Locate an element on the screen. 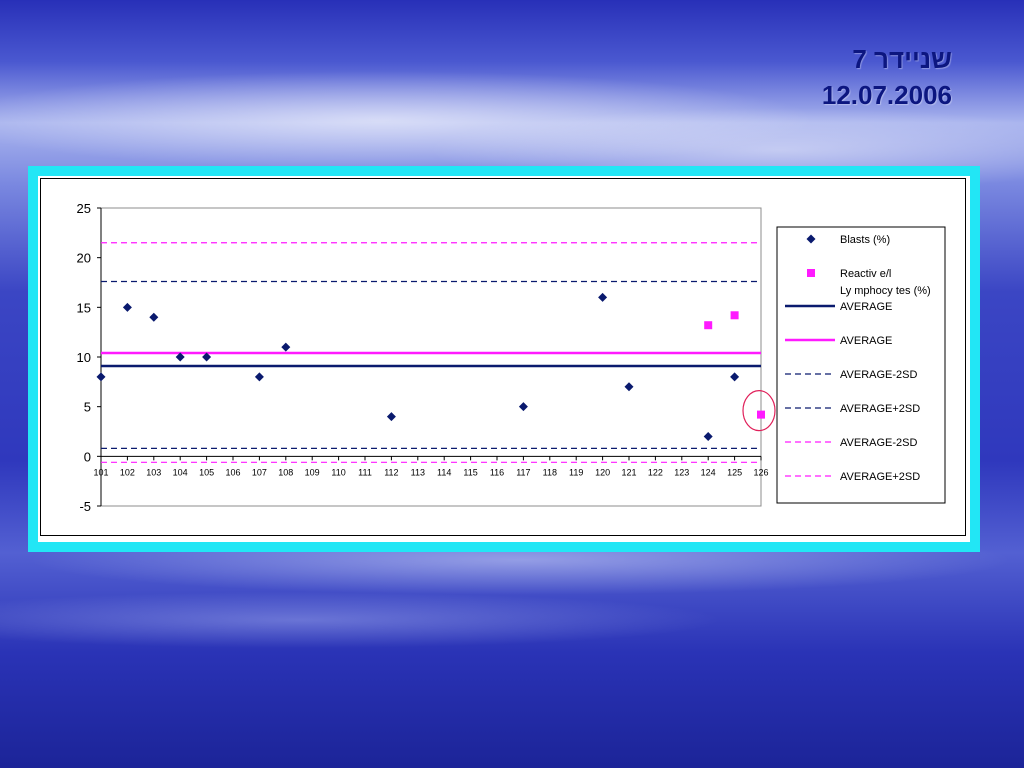 The height and width of the screenshot is (768, 1024). x-tick-label: 124 is located at coordinates (708, 472).